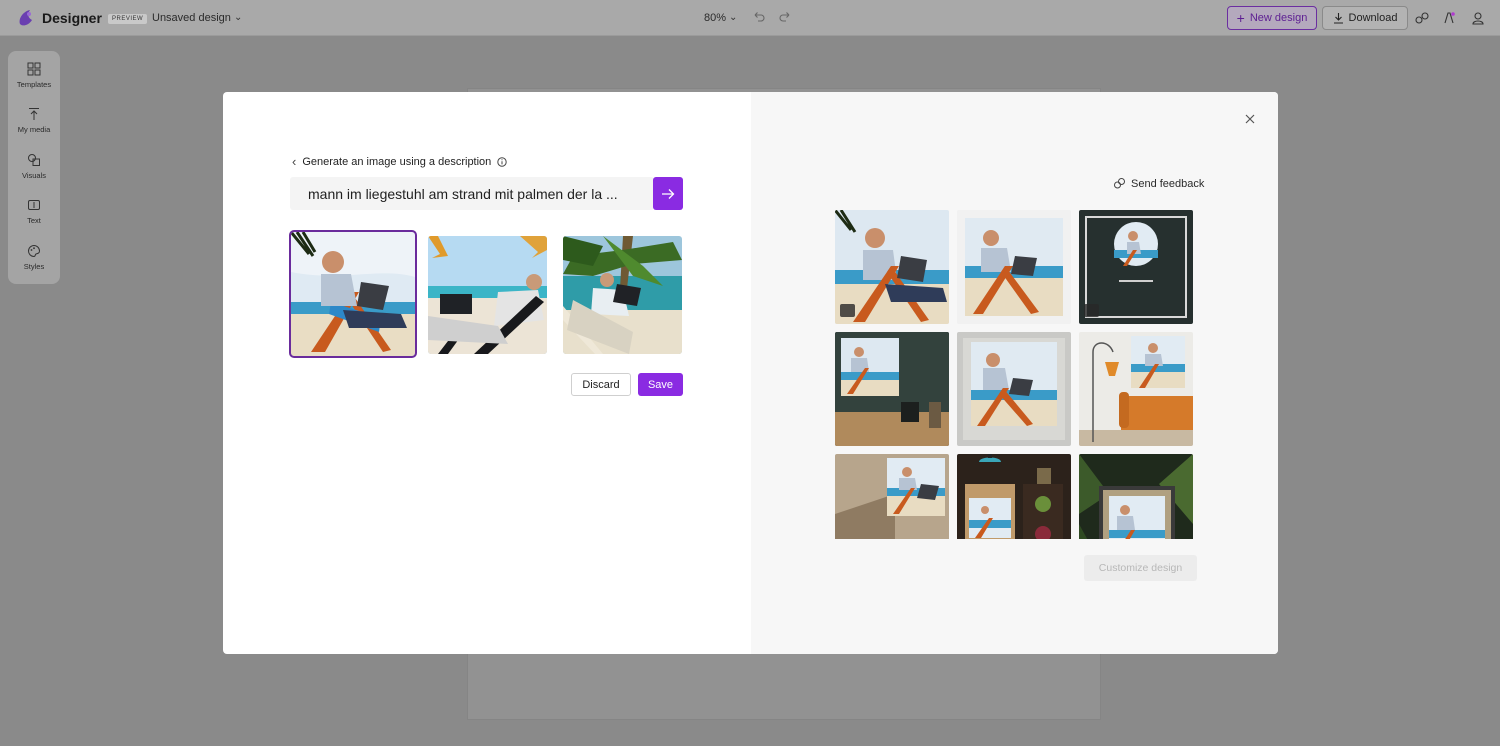  What do you see at coordinates (34, 211) in the screenshot?
I see `sidebar-item-text: Text` at bounding box center [34, 211].